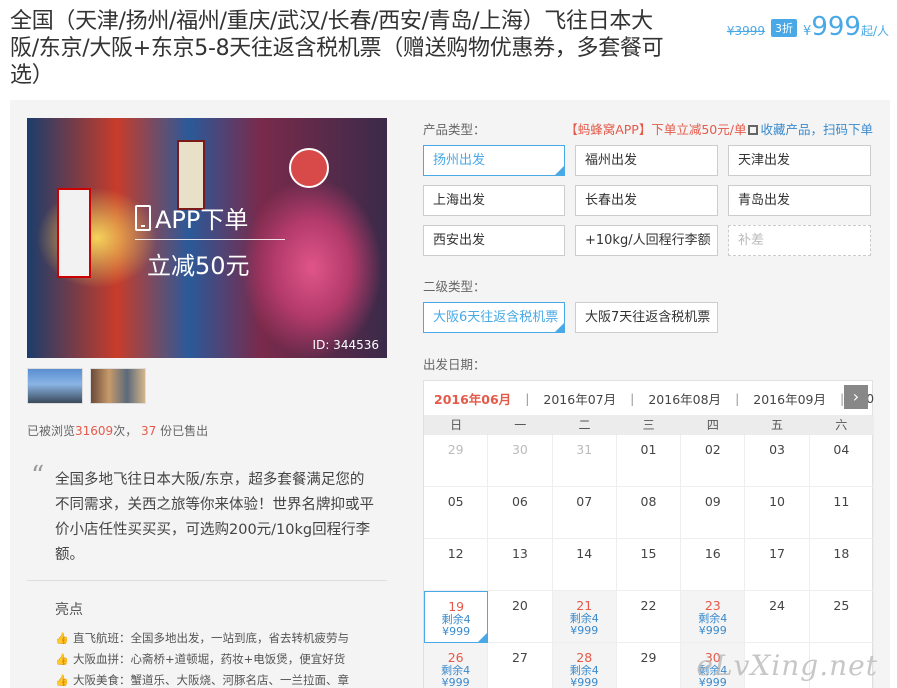  I want to click on day-number: 19, so click(456, 606).